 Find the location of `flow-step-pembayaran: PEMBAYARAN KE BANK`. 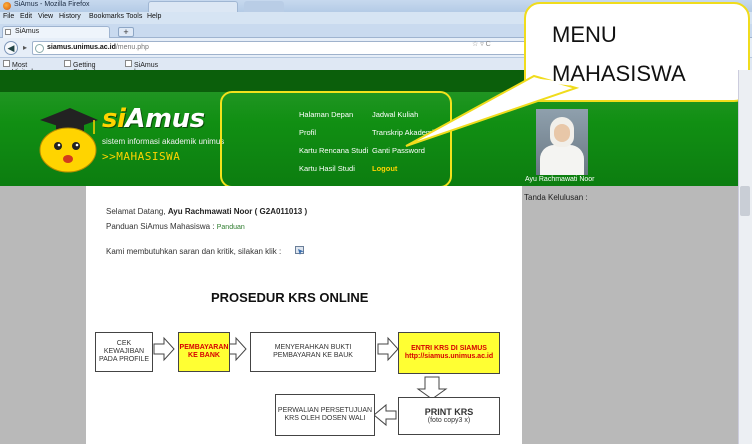

flow-step-pembayaran: PEMBAYARAN KE BANK is located at coordinates (204, 352).